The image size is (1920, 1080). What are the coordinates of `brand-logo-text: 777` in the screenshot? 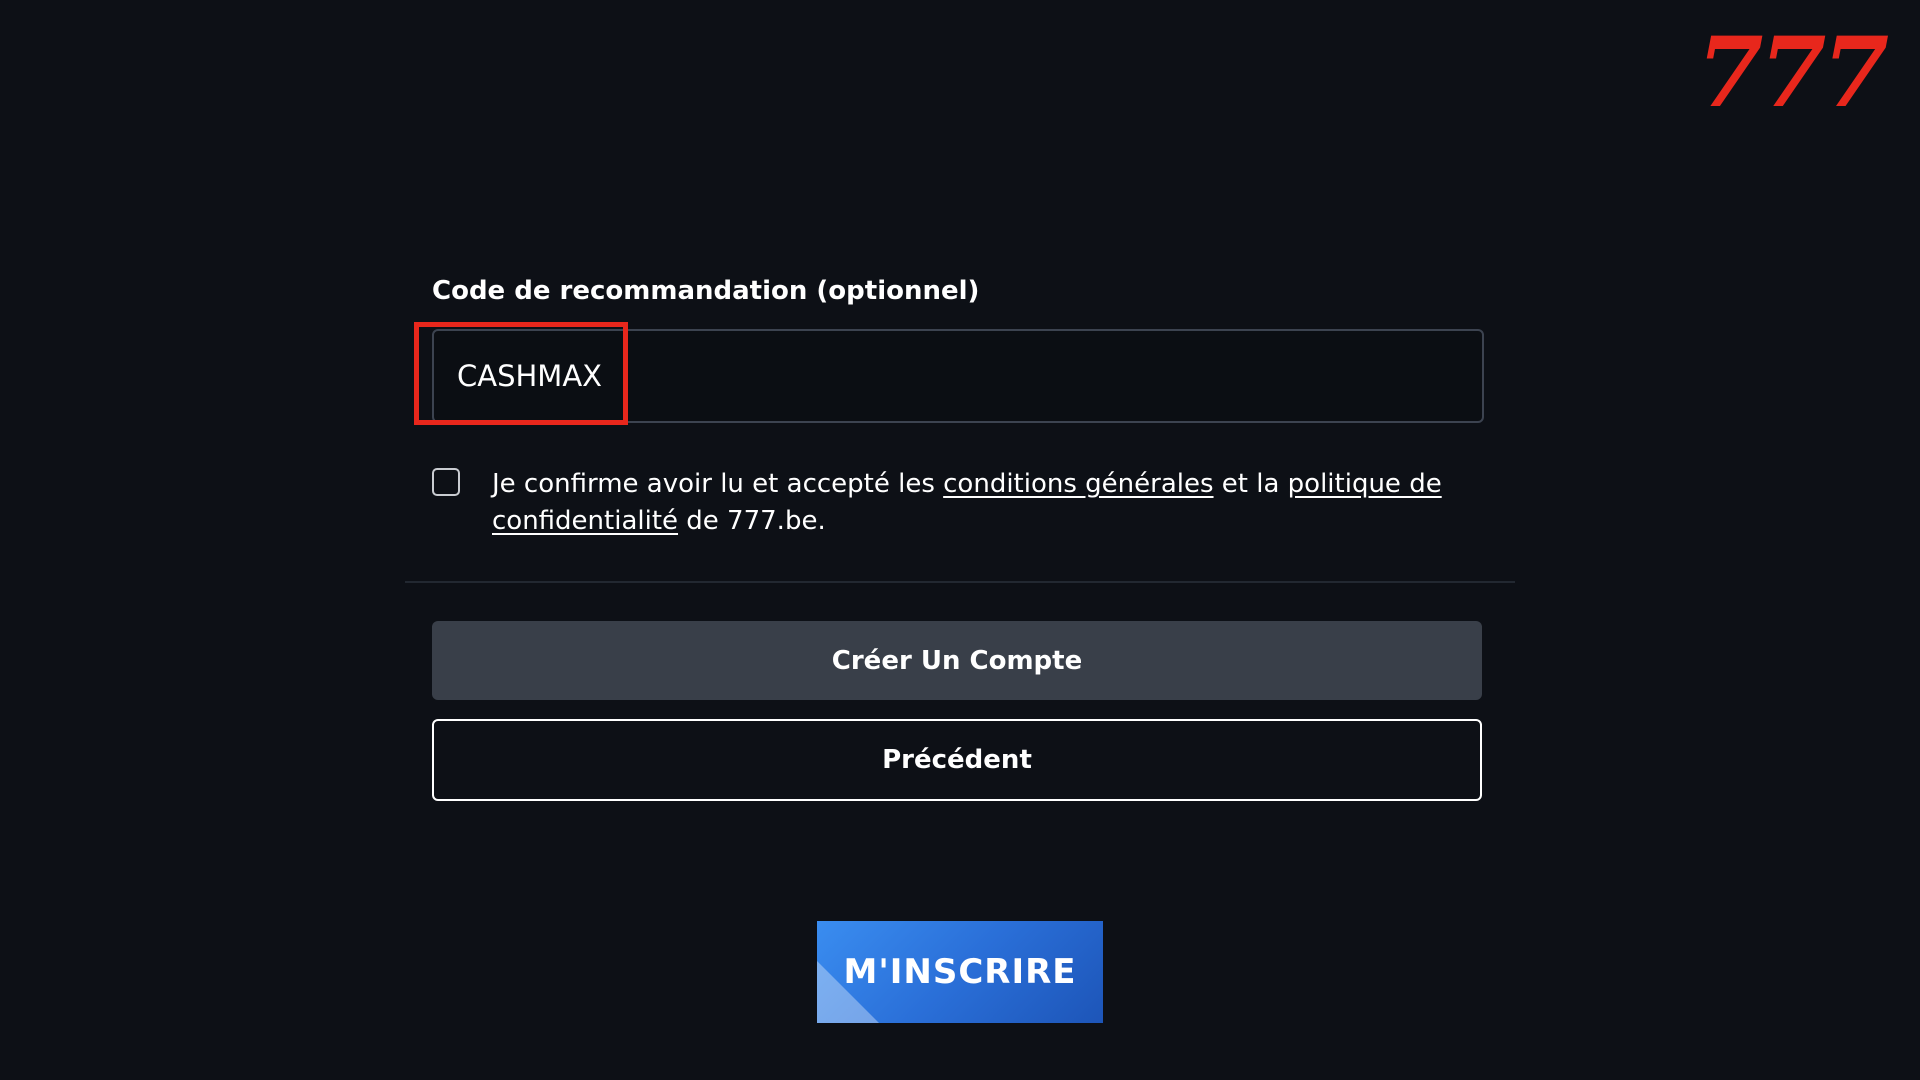 It's located at (1793, 71).